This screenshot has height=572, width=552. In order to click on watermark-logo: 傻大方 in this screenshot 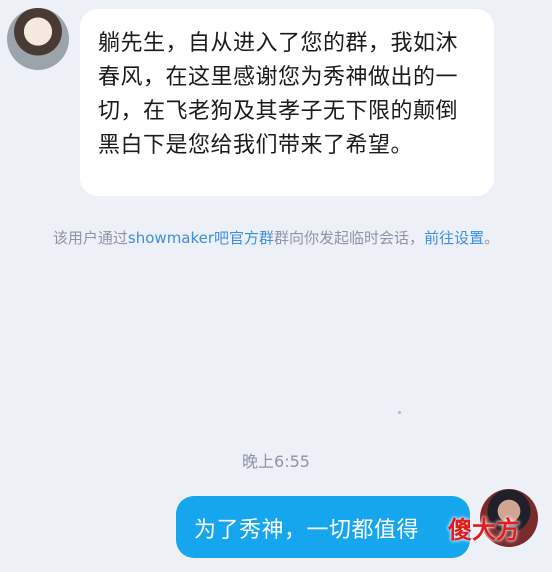, I will do `click(484, 530)`.